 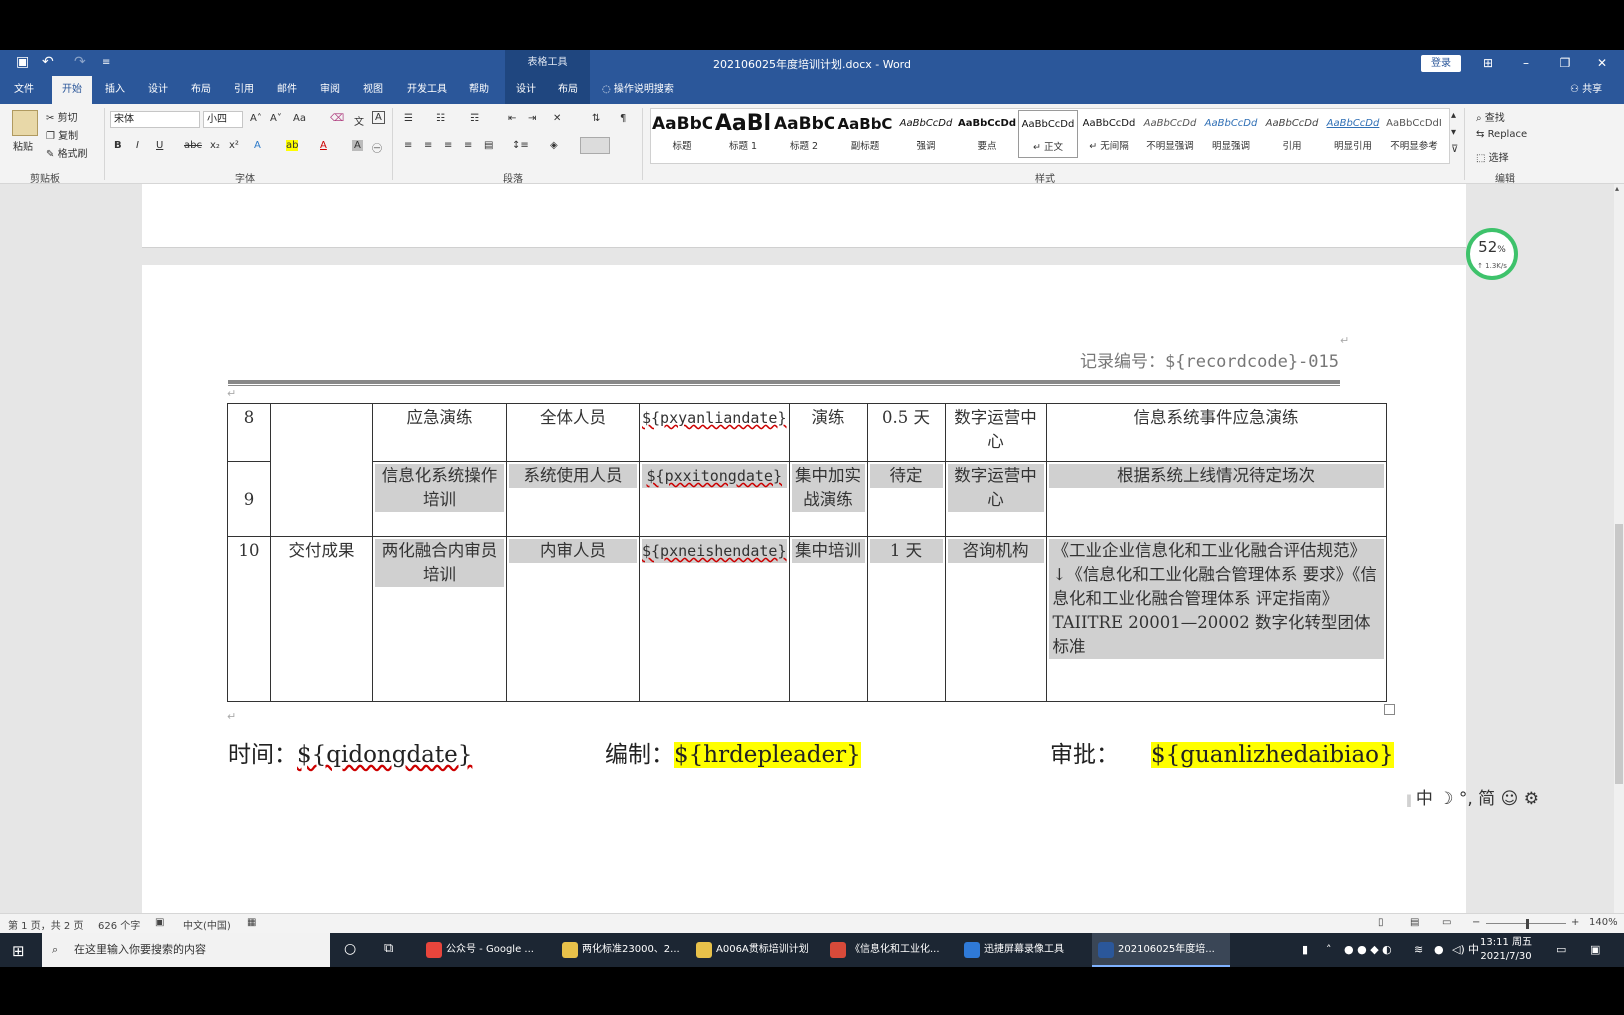 What do you see at coordinates (25, 123) in the screenshot?
I see `paste-icon` at bounding box center [25, 123].